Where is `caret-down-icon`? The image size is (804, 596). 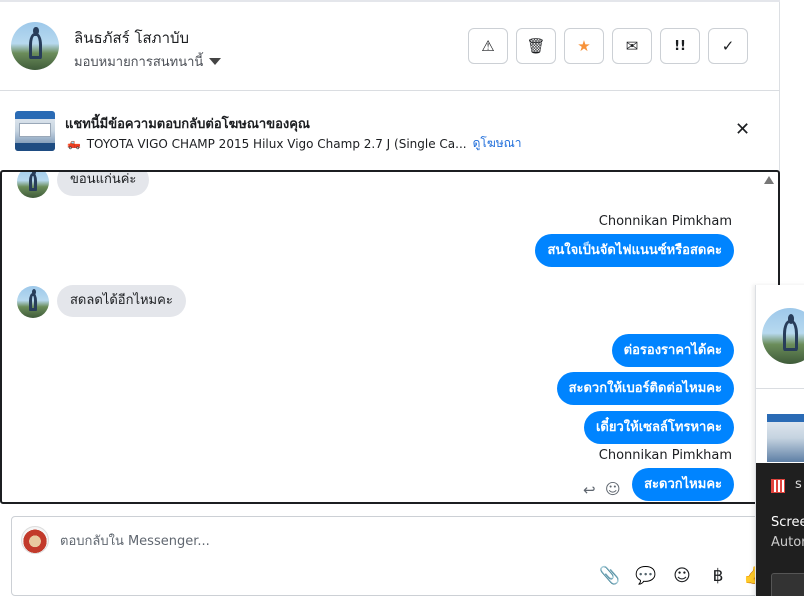 caret-down-icon is located at coordinates (215, 61).